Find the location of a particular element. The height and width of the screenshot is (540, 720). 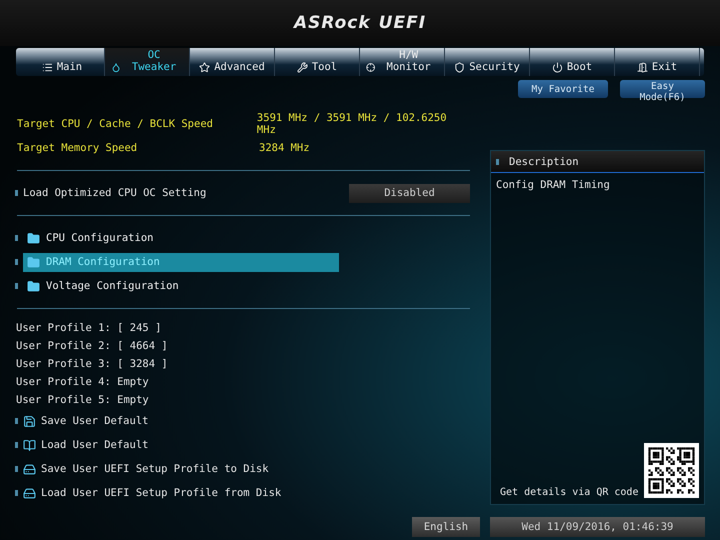

crosshair-icon is located at coordinates (371, 67).